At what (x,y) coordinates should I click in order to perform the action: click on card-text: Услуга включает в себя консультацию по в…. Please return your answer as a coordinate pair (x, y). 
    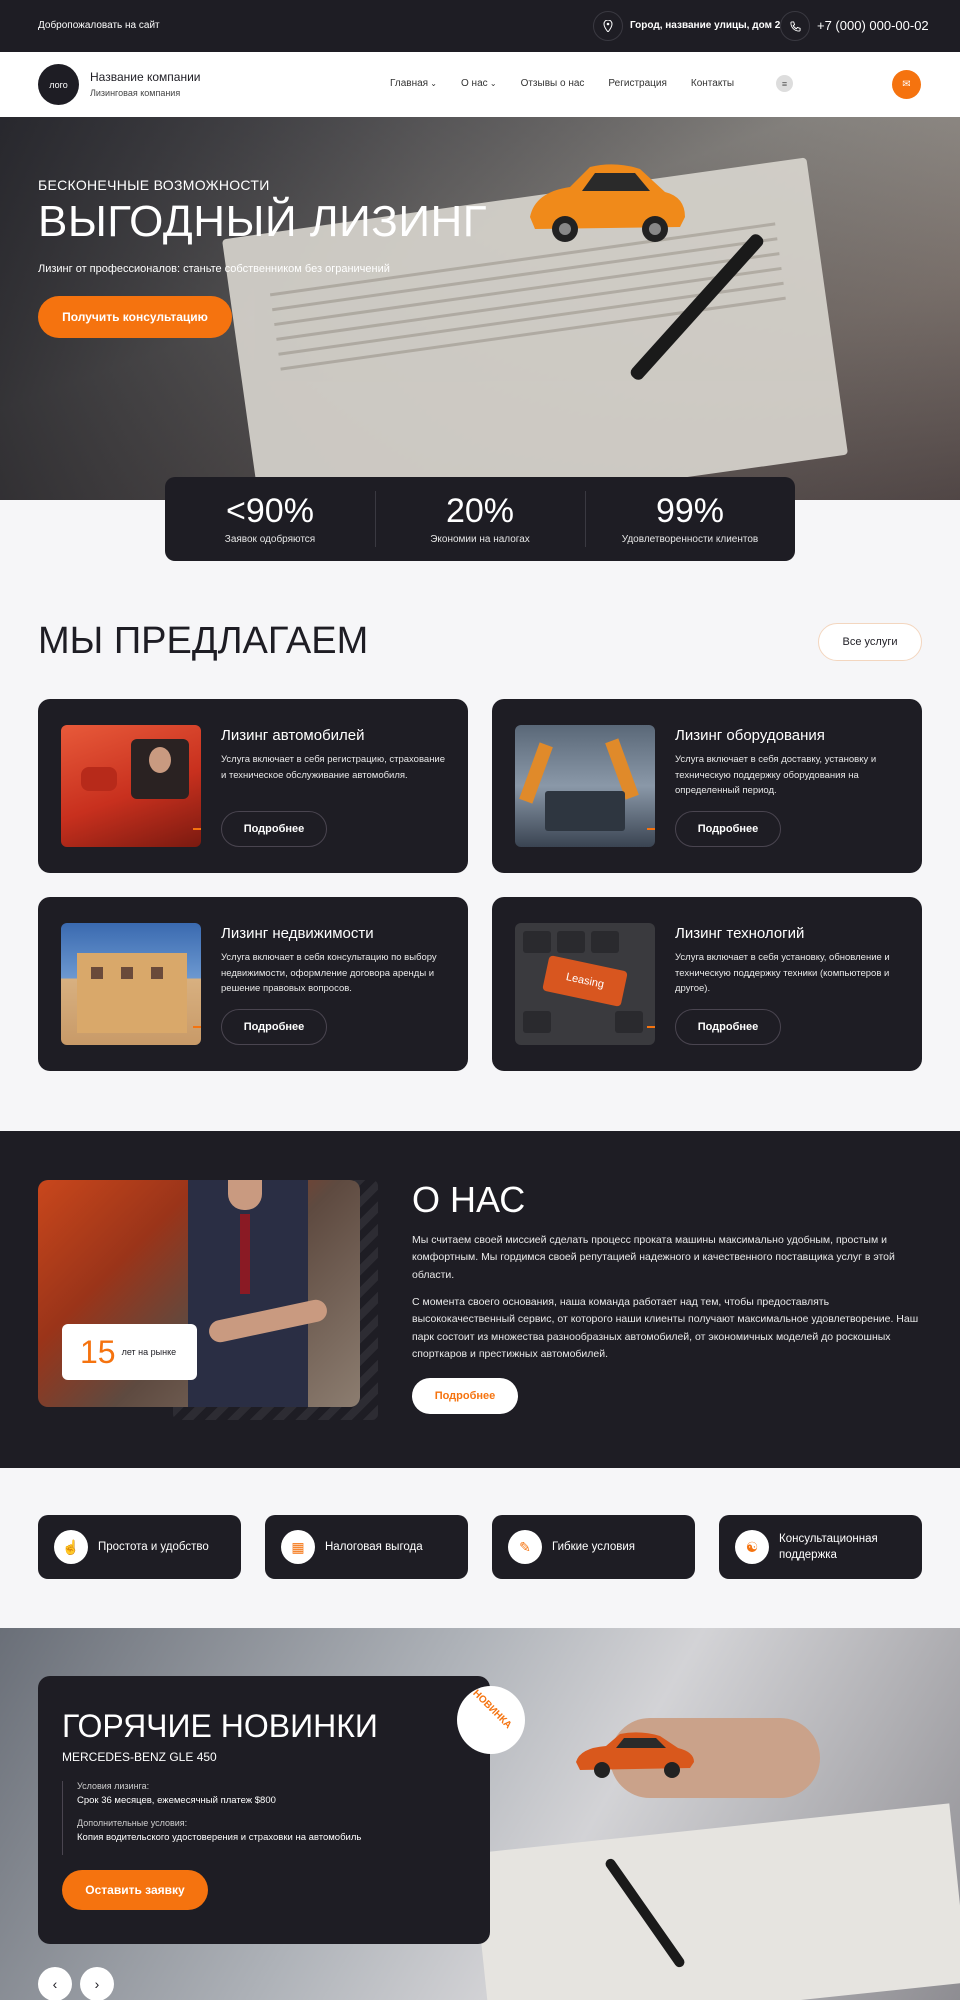
    Looking at the image, I should click on (329, 973).